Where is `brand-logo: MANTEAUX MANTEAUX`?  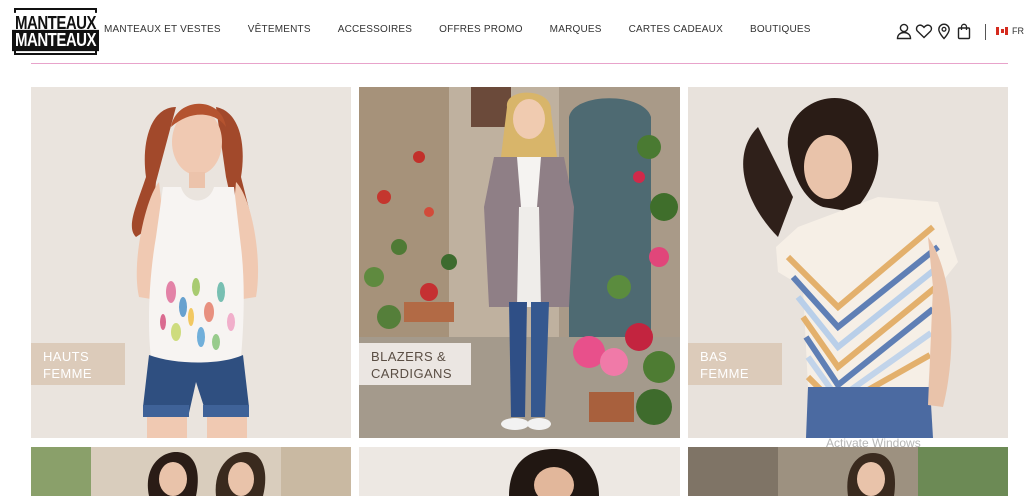
brand-logo: MANTEAUX MANTEAUX is located at coordinates (55, 31).